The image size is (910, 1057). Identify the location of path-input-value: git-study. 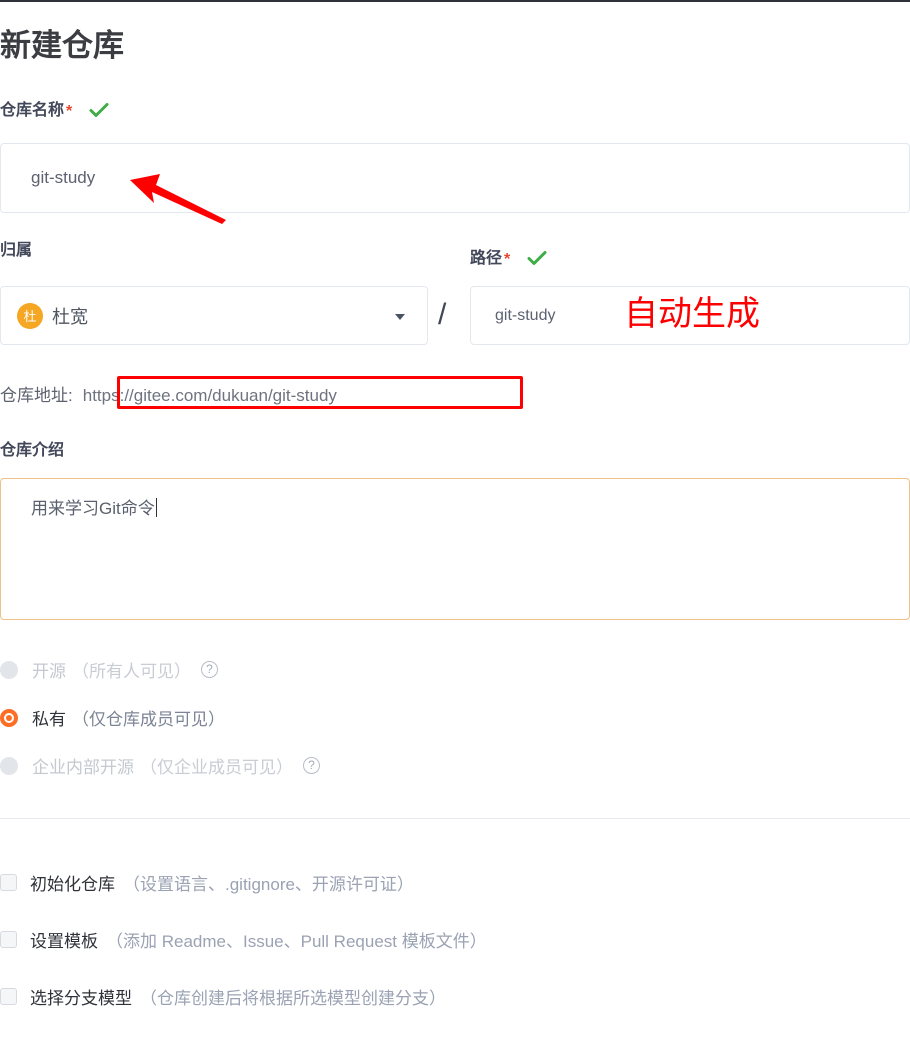
(525, 315).